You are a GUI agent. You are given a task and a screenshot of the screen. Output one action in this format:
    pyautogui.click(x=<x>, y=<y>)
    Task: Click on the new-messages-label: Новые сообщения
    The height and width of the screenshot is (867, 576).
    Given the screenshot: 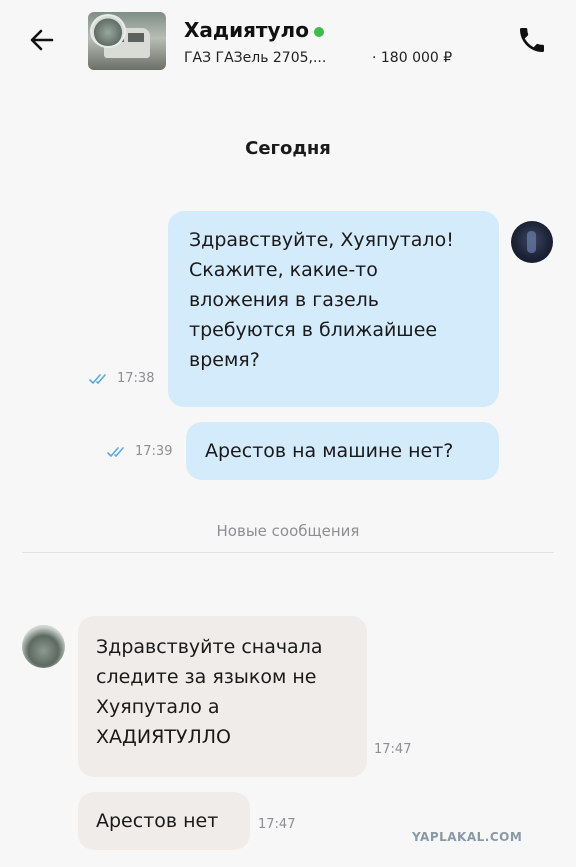 What is the action you would take?
    pyautogui.click(x=288, y=531)
    